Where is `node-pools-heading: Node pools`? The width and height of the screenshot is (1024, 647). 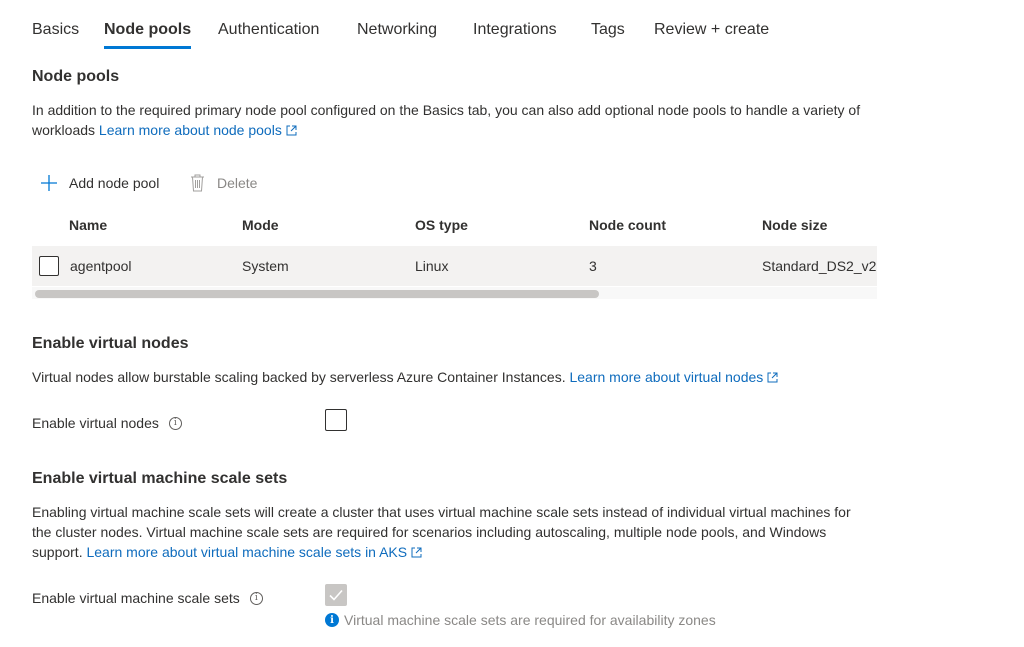
node-pools-heading: Node pools is located at coordinates (76, 76).